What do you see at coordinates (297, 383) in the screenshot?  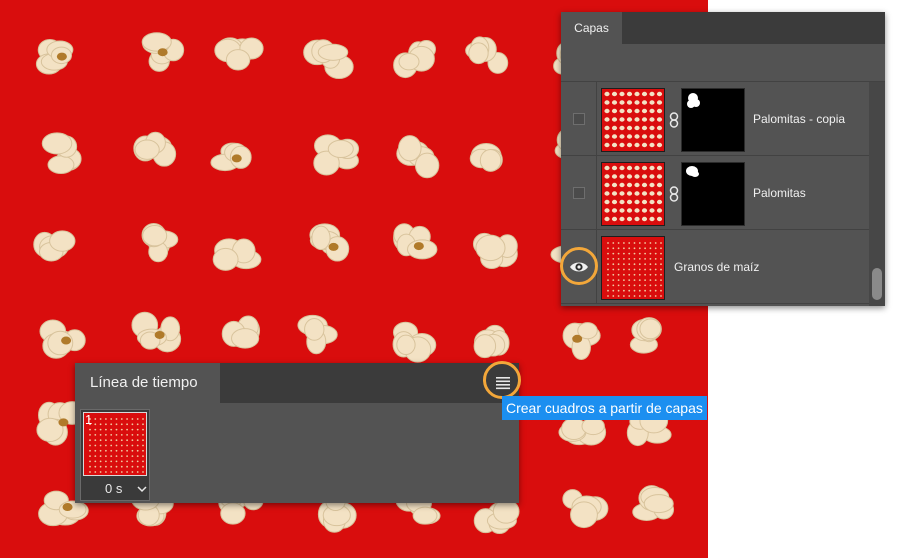 I see `timeline-tab-bar: Línea de tiempo` at bounding box center [297, 383].